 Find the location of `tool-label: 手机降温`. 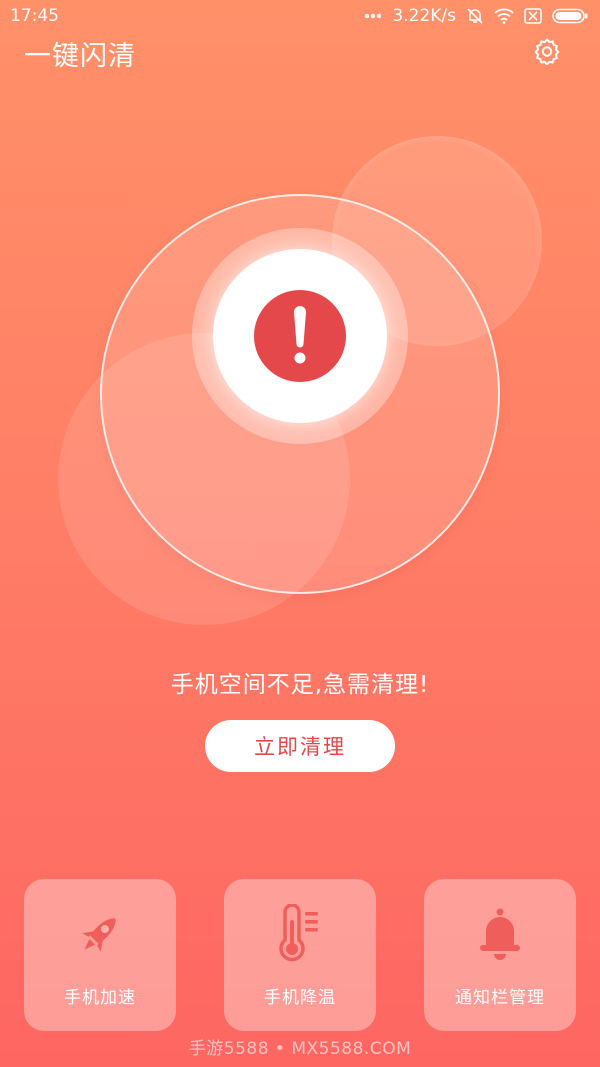

tool-label: 手机降温 is located at coordinates (300, 998).